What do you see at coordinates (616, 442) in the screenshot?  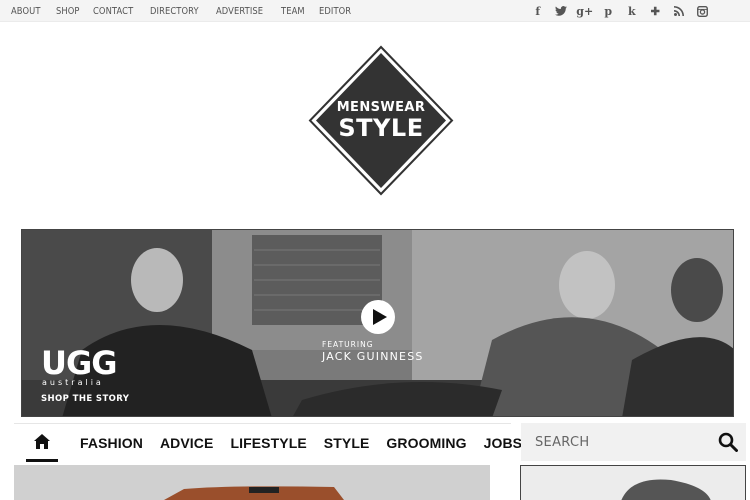 I see `search-input` at bounding box center [616, 442].